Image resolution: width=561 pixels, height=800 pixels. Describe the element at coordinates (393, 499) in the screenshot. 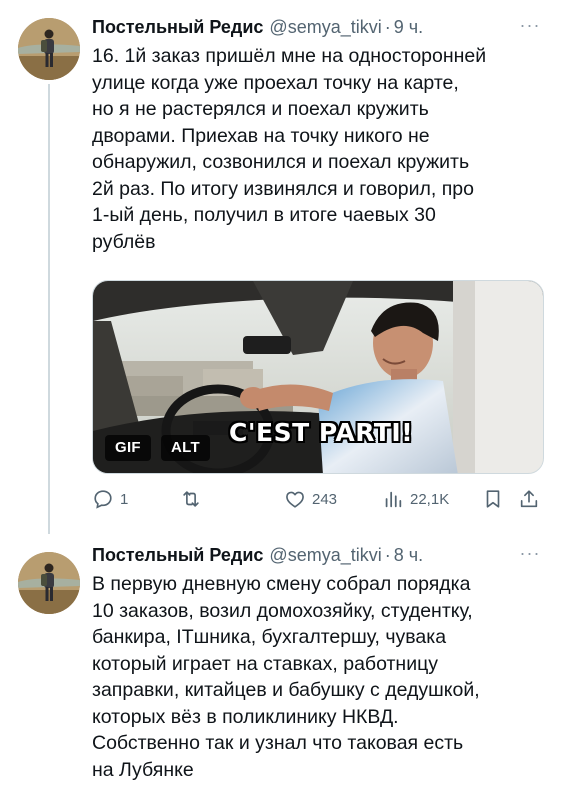

I see `views-chart-icon` at that location.